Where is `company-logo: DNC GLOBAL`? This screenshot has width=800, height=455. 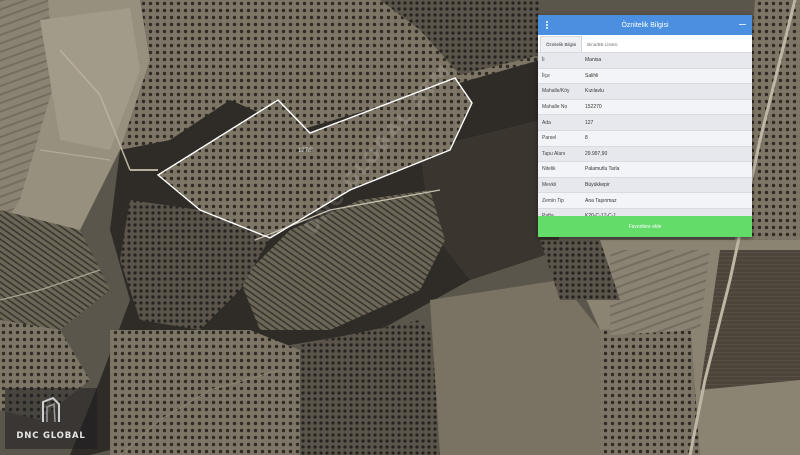 company-logo: DNC GLOBAL is located at coordinates (51, 418).